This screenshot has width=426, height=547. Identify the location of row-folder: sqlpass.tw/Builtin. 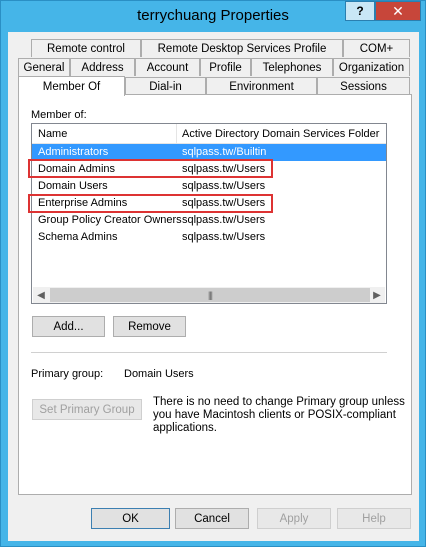
(224, 152).